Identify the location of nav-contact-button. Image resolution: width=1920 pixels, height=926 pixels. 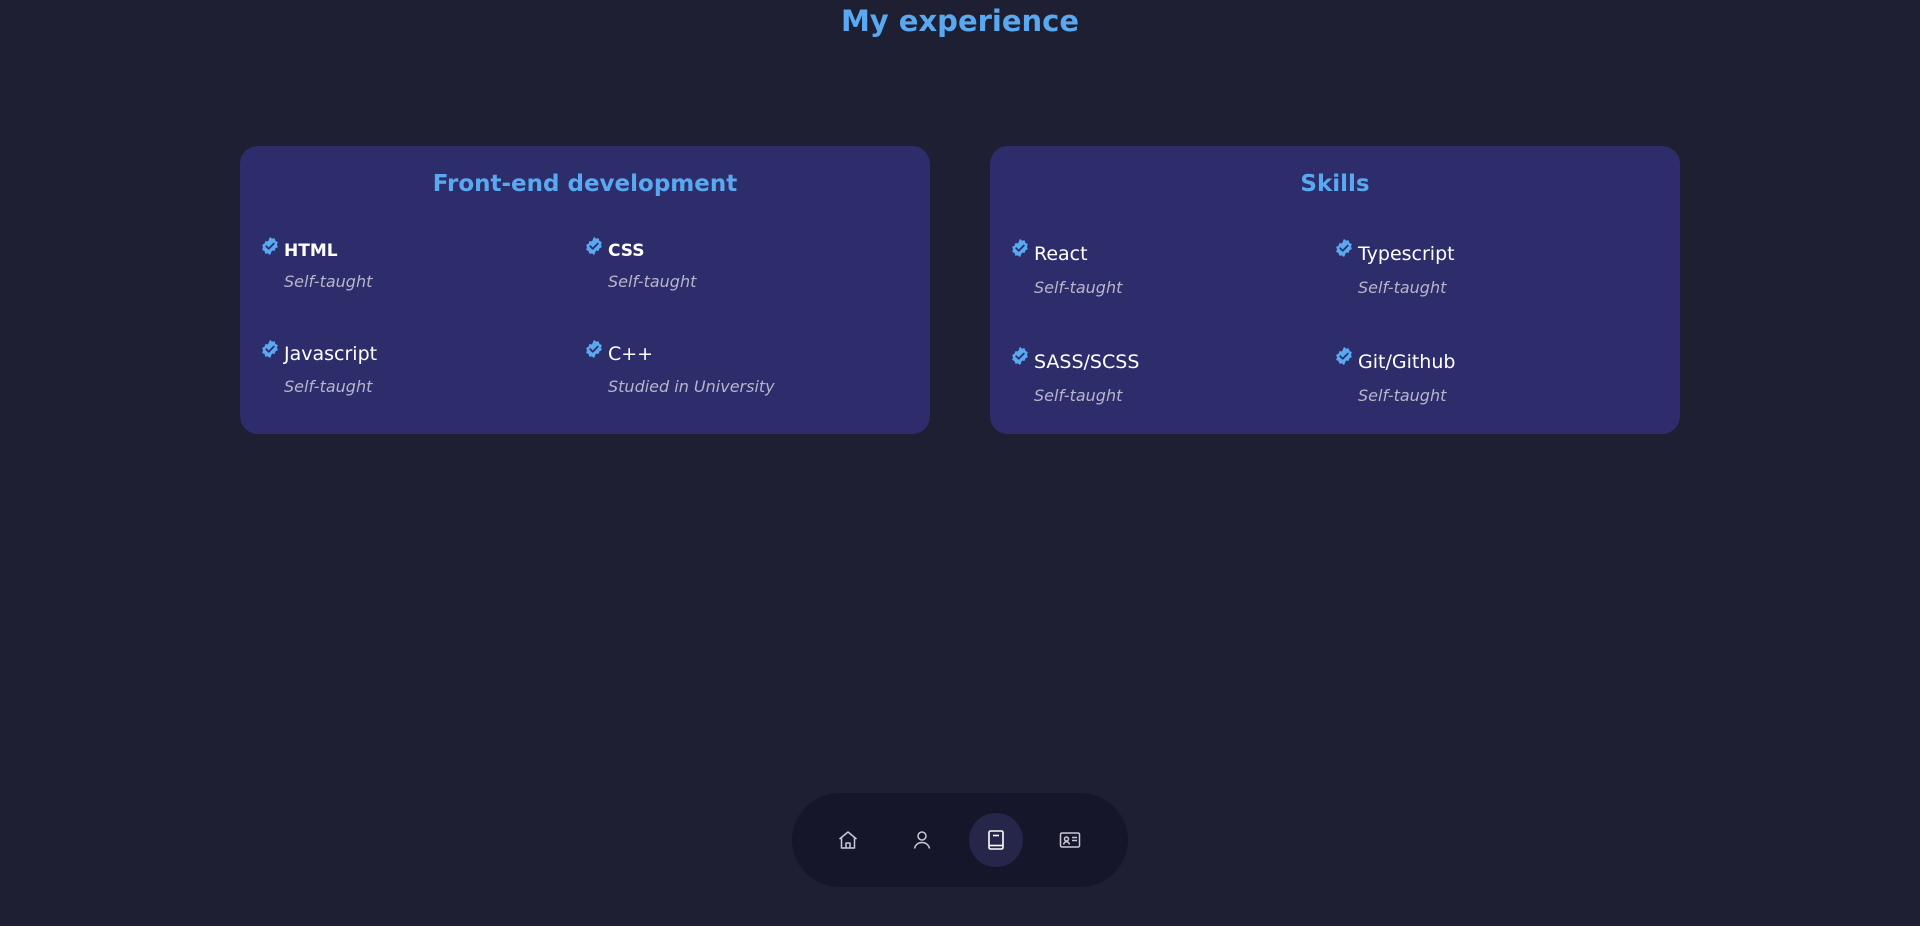
(1070, 840).